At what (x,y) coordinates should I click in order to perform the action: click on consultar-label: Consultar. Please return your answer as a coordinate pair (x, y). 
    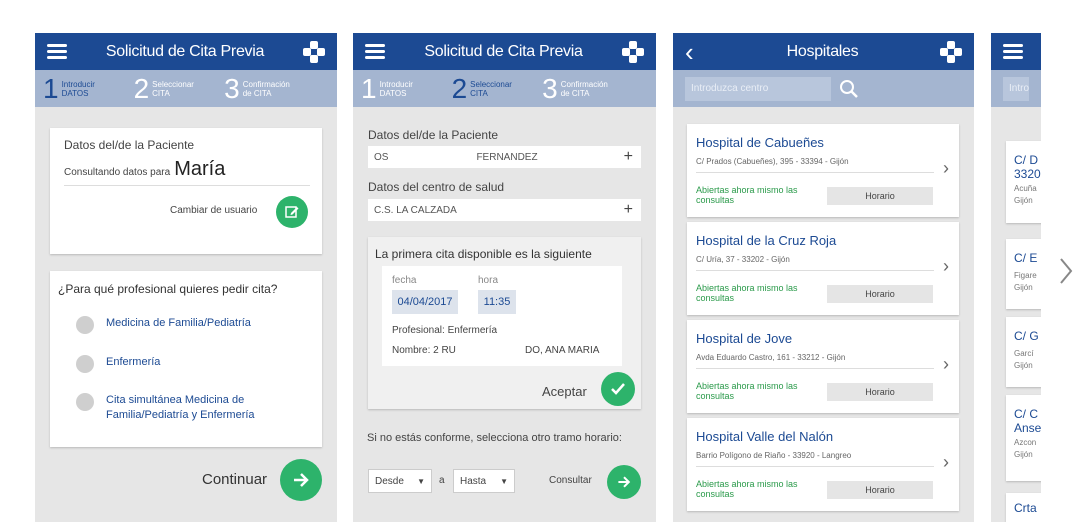
    Looking at the image, I should click on (570, 480).